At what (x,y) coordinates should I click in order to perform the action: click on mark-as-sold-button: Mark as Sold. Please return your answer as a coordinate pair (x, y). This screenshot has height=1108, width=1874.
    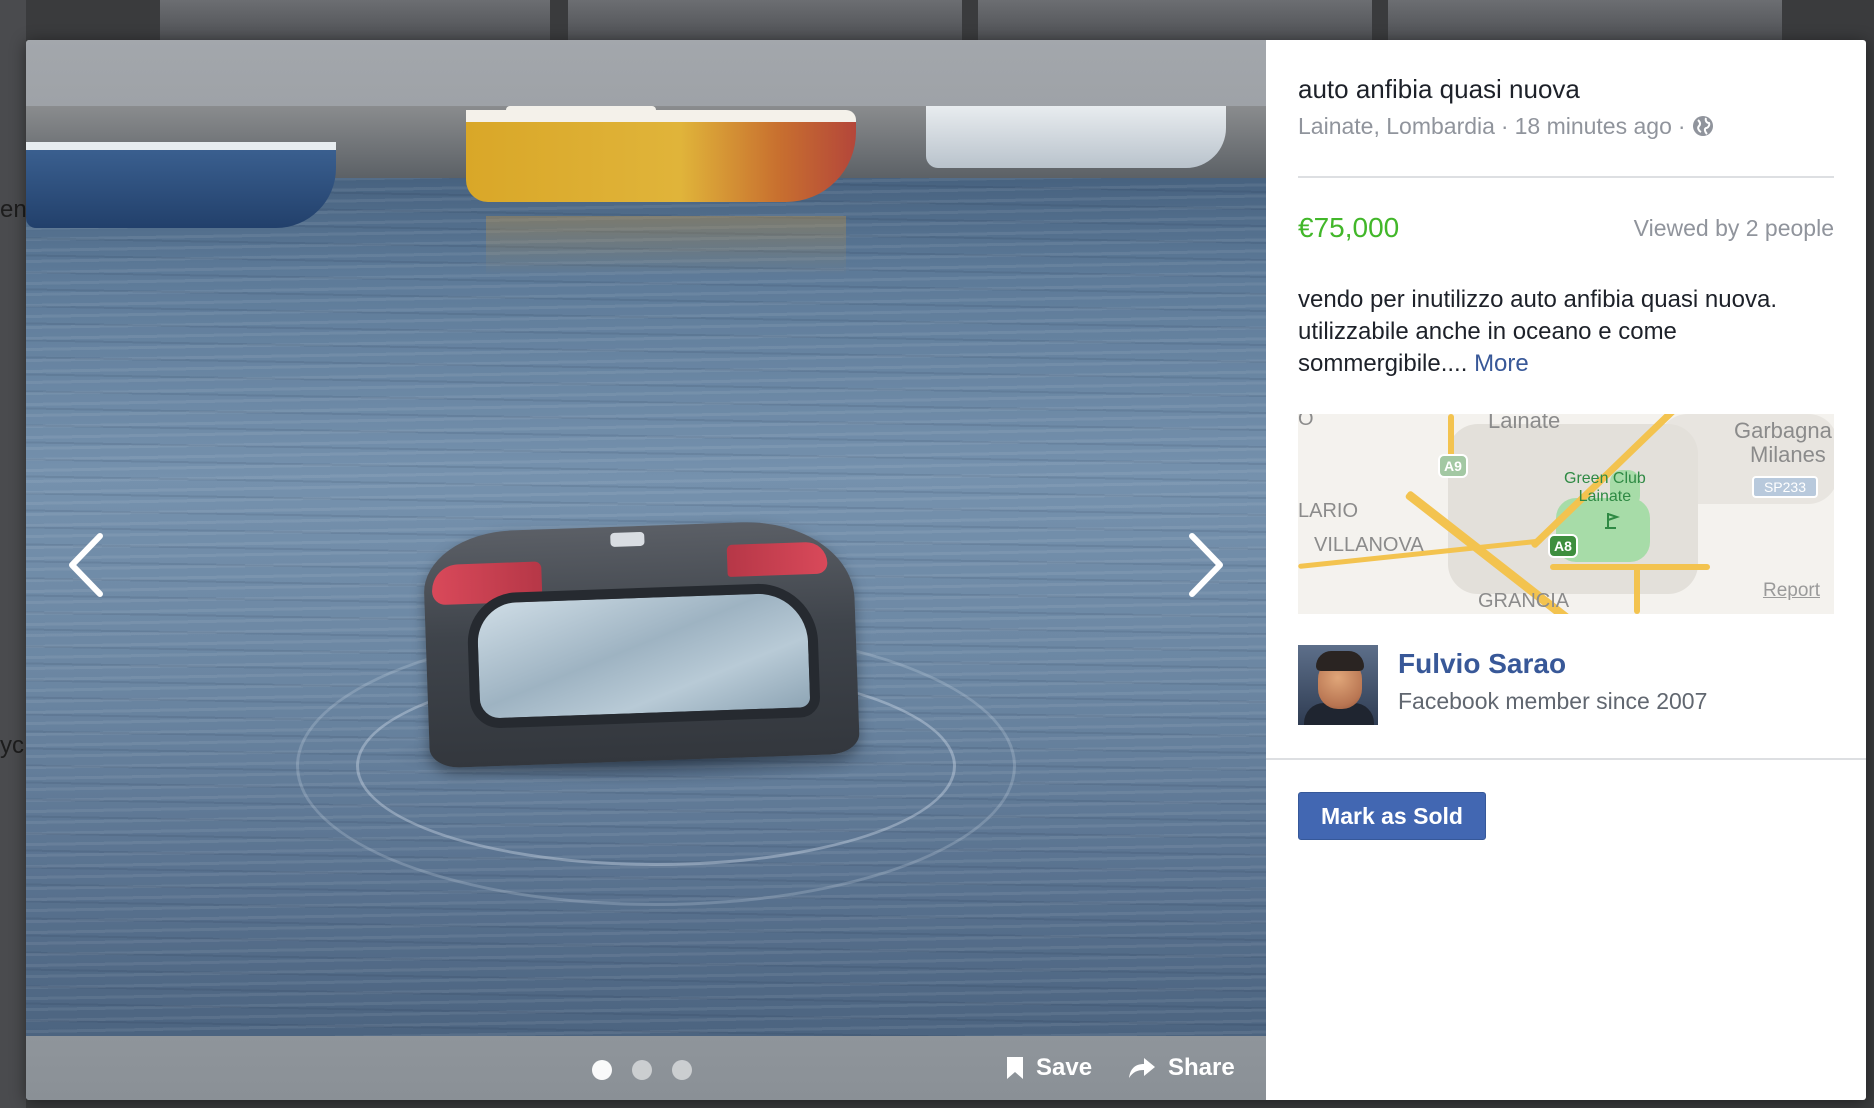
    Looking at the image, I should click on (1392, 816).